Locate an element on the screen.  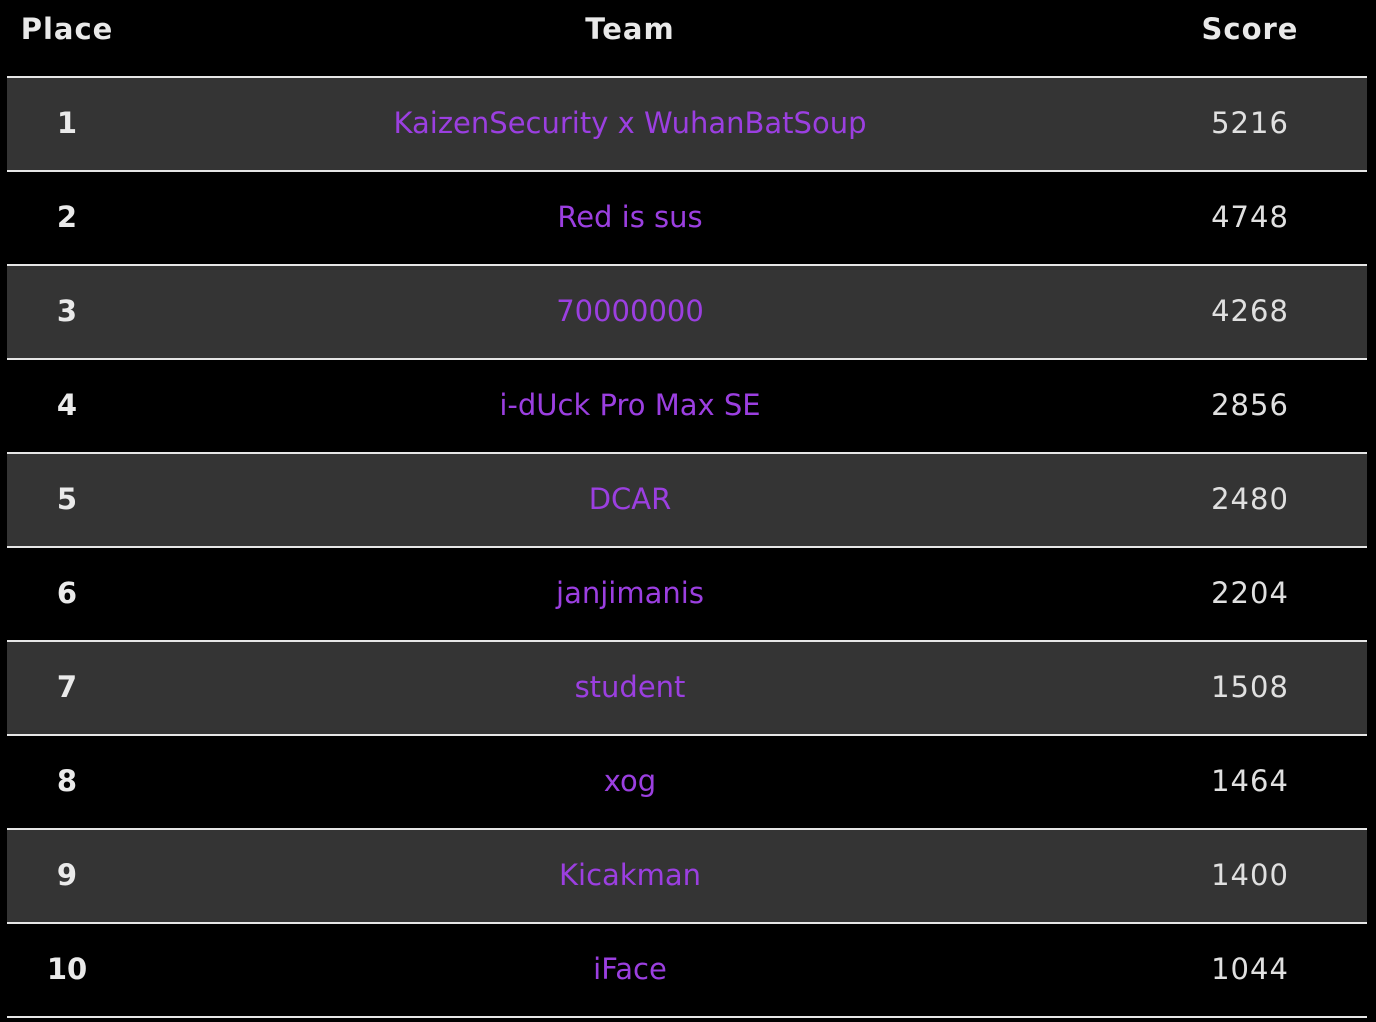
score-cell: 1400 is located at coordinates (1250, 875).